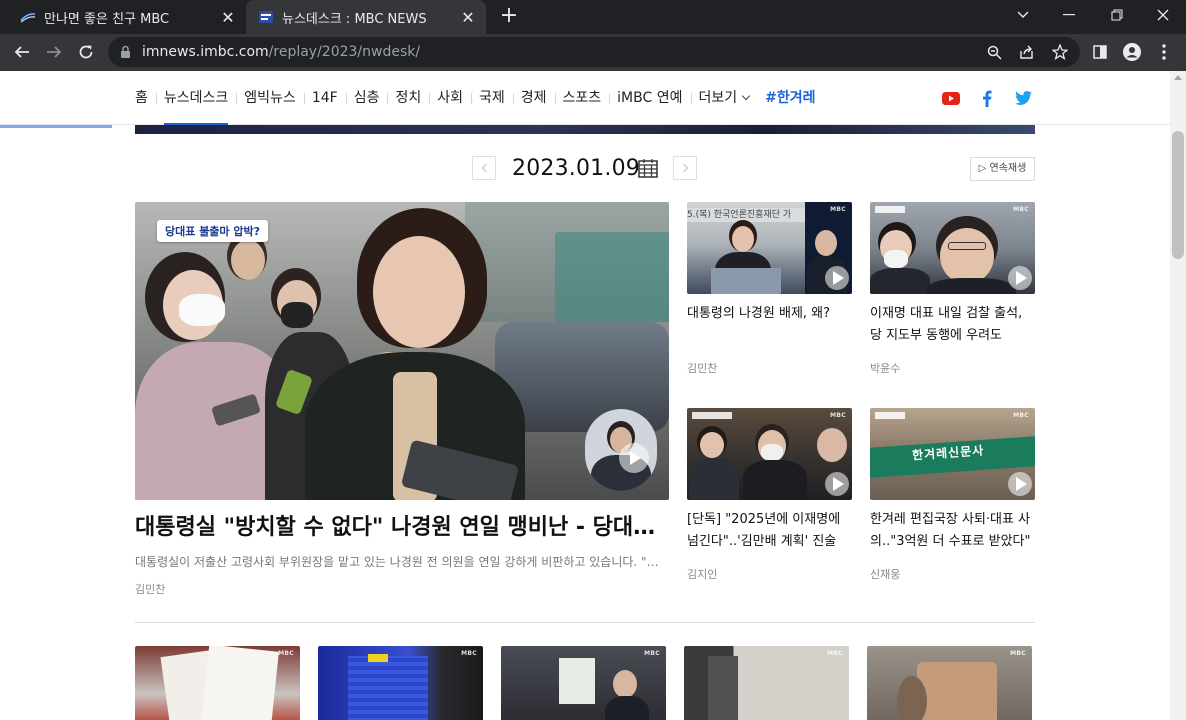 The height and width of the screenshot is (720, 1186). I want to click on facebook-icon, so click(987, 98).